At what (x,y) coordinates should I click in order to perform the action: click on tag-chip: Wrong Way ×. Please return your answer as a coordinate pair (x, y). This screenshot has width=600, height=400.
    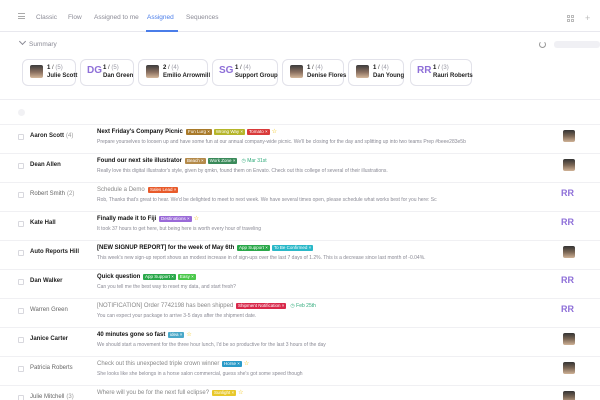
    Looking at the image, I should click on (229, 132).